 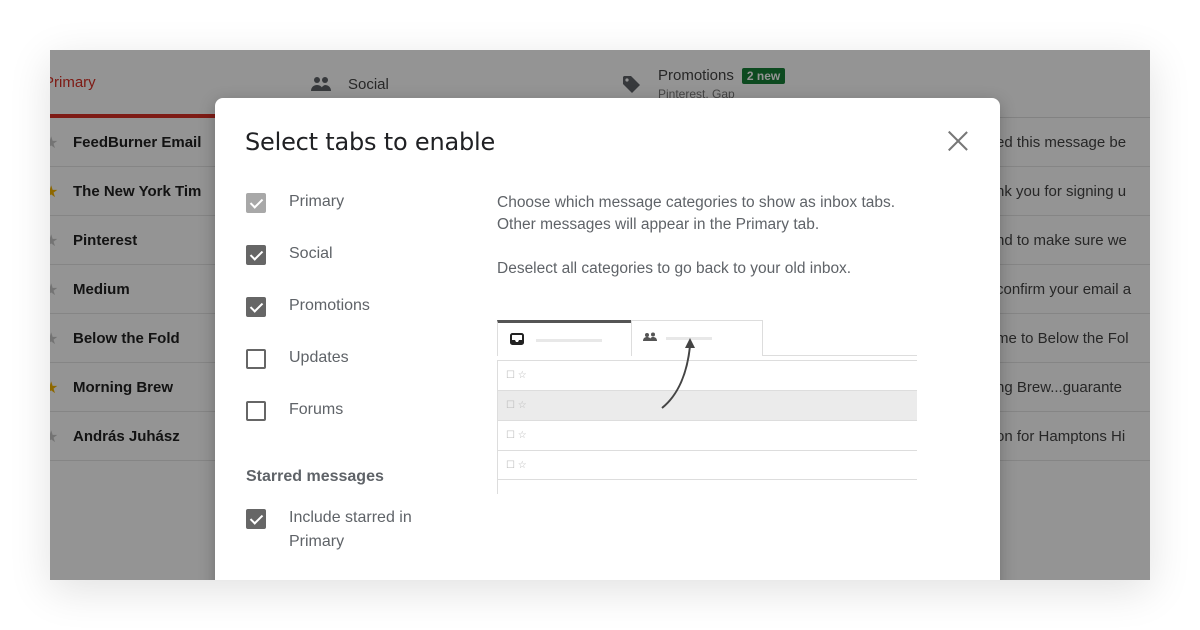 What do you see at coordinates (311, 253) in the screenshot?
I see `option-label: Social` at bounding box center [311, 253].